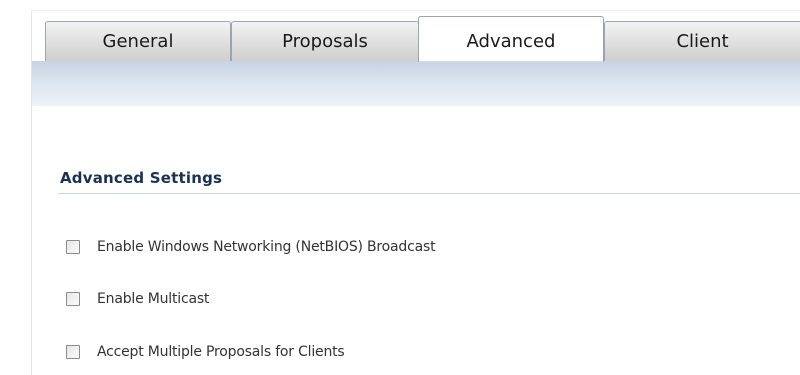  Describe the element at coordinates (73, 299) in the screenshot. I see `multicast-checkbox` at that location.